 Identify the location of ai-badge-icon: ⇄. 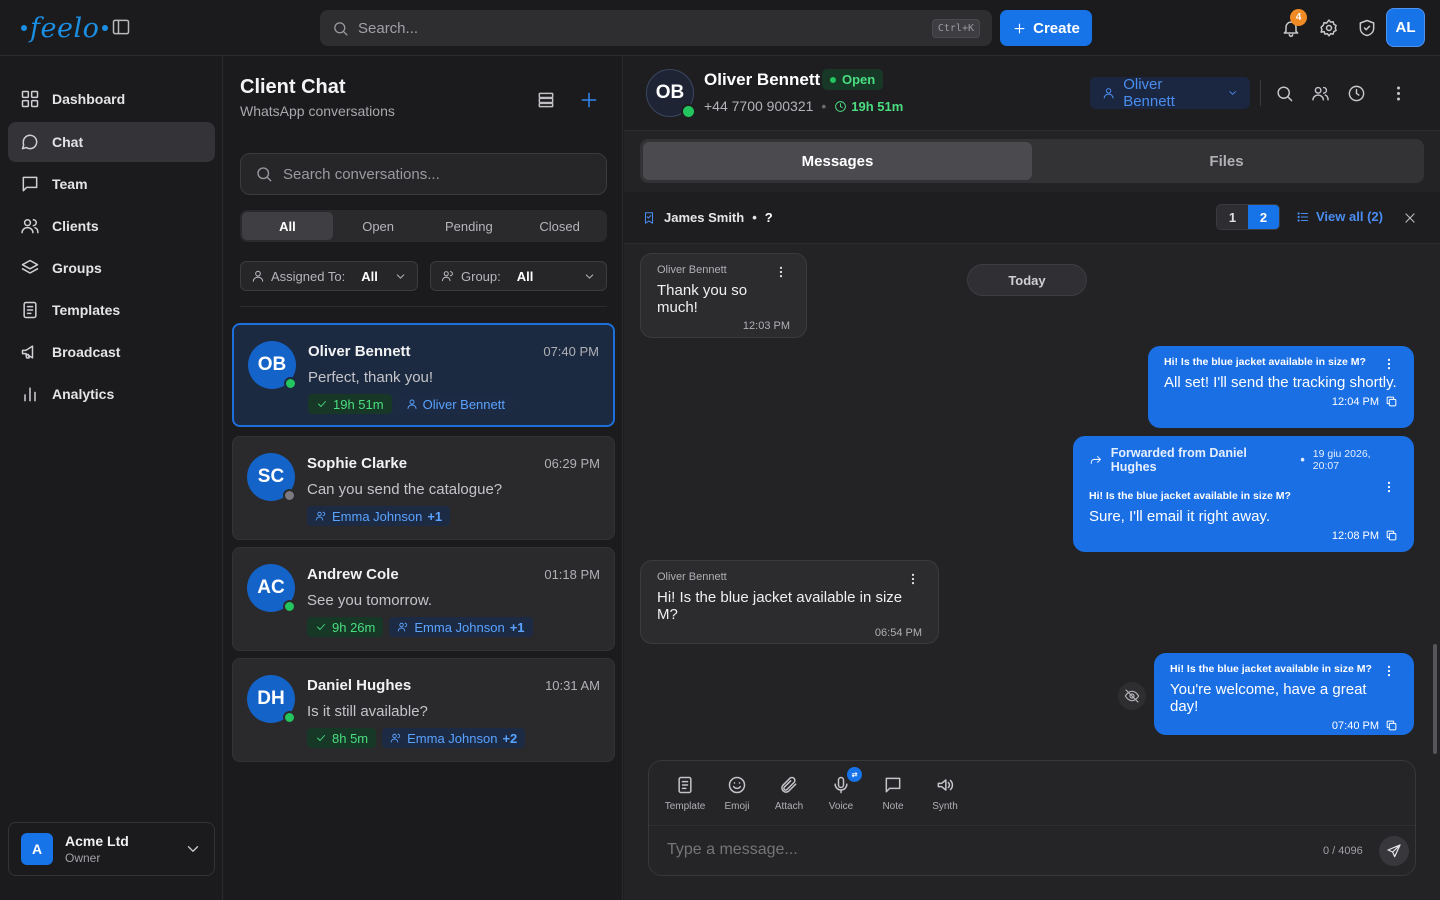
(854, 774).